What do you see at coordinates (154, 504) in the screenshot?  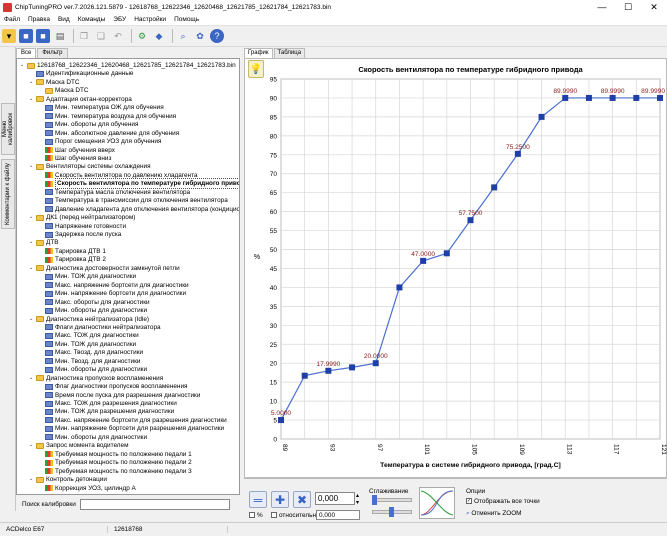 I see `search-input` at bounding box center [154, 504].